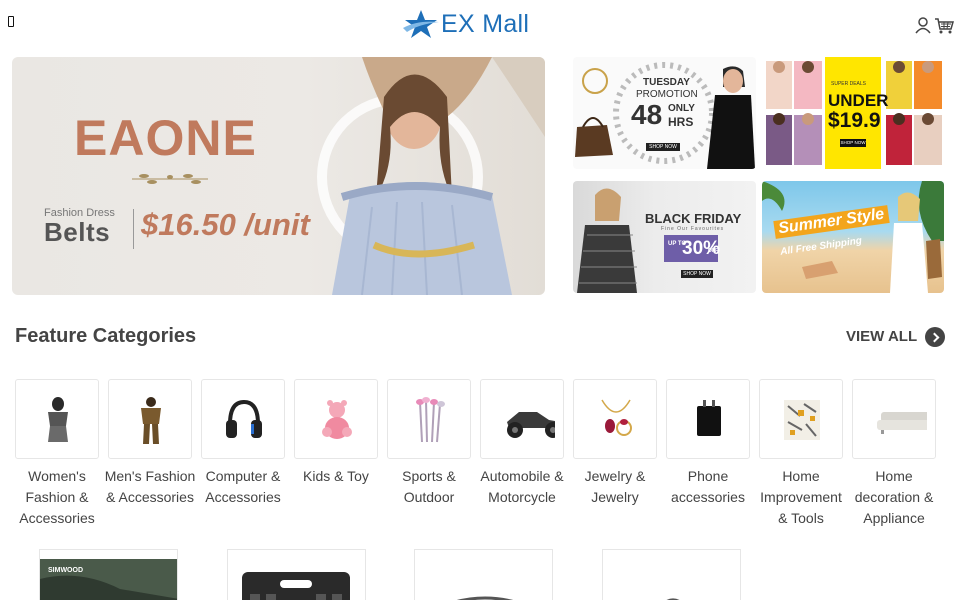 This screenshot has width=960, height=600. Describe the element at coordinates (693, 218) in the screenshot. I see `black-friday-title: BLACK FRIDAY` at that location.